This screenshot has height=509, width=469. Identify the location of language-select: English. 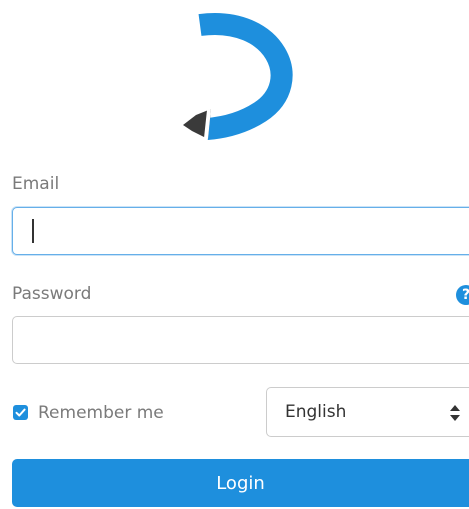
(367, 412).